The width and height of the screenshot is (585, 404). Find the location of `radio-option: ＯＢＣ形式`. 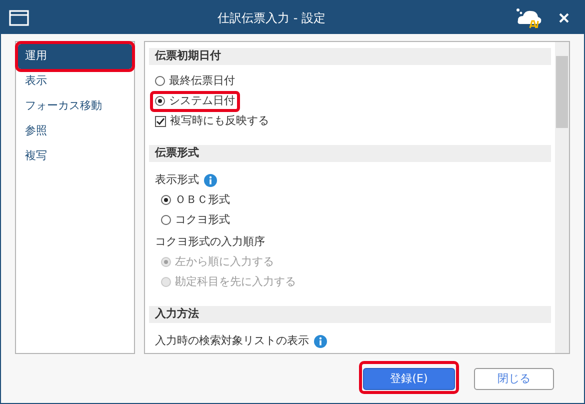

radio-option: ＯＢＣ形式 is located at coordinates (195, 200).